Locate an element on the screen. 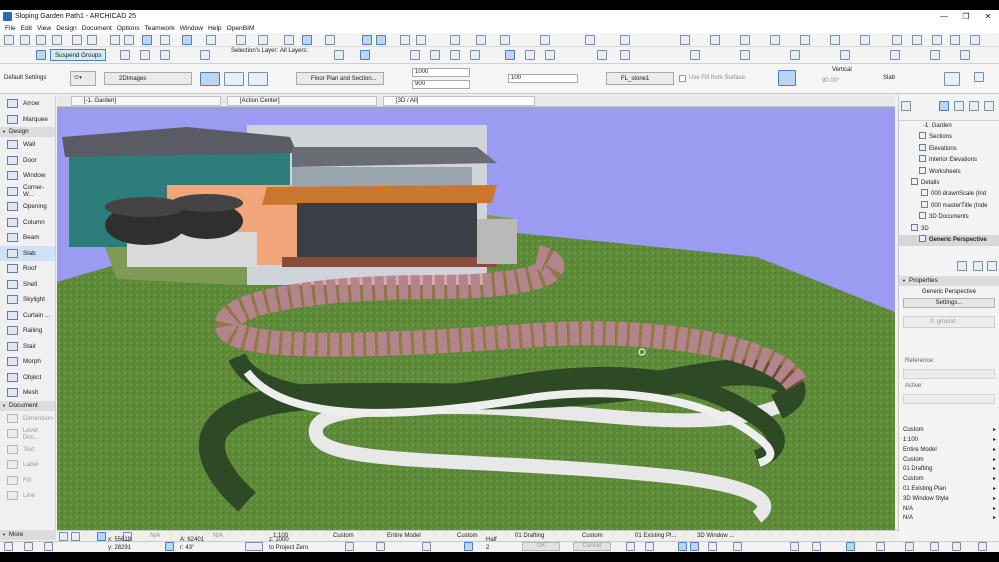 Image resolution: width=999 pixels, height=562 pixels. camera-icon is located at coordinates (550, 55).